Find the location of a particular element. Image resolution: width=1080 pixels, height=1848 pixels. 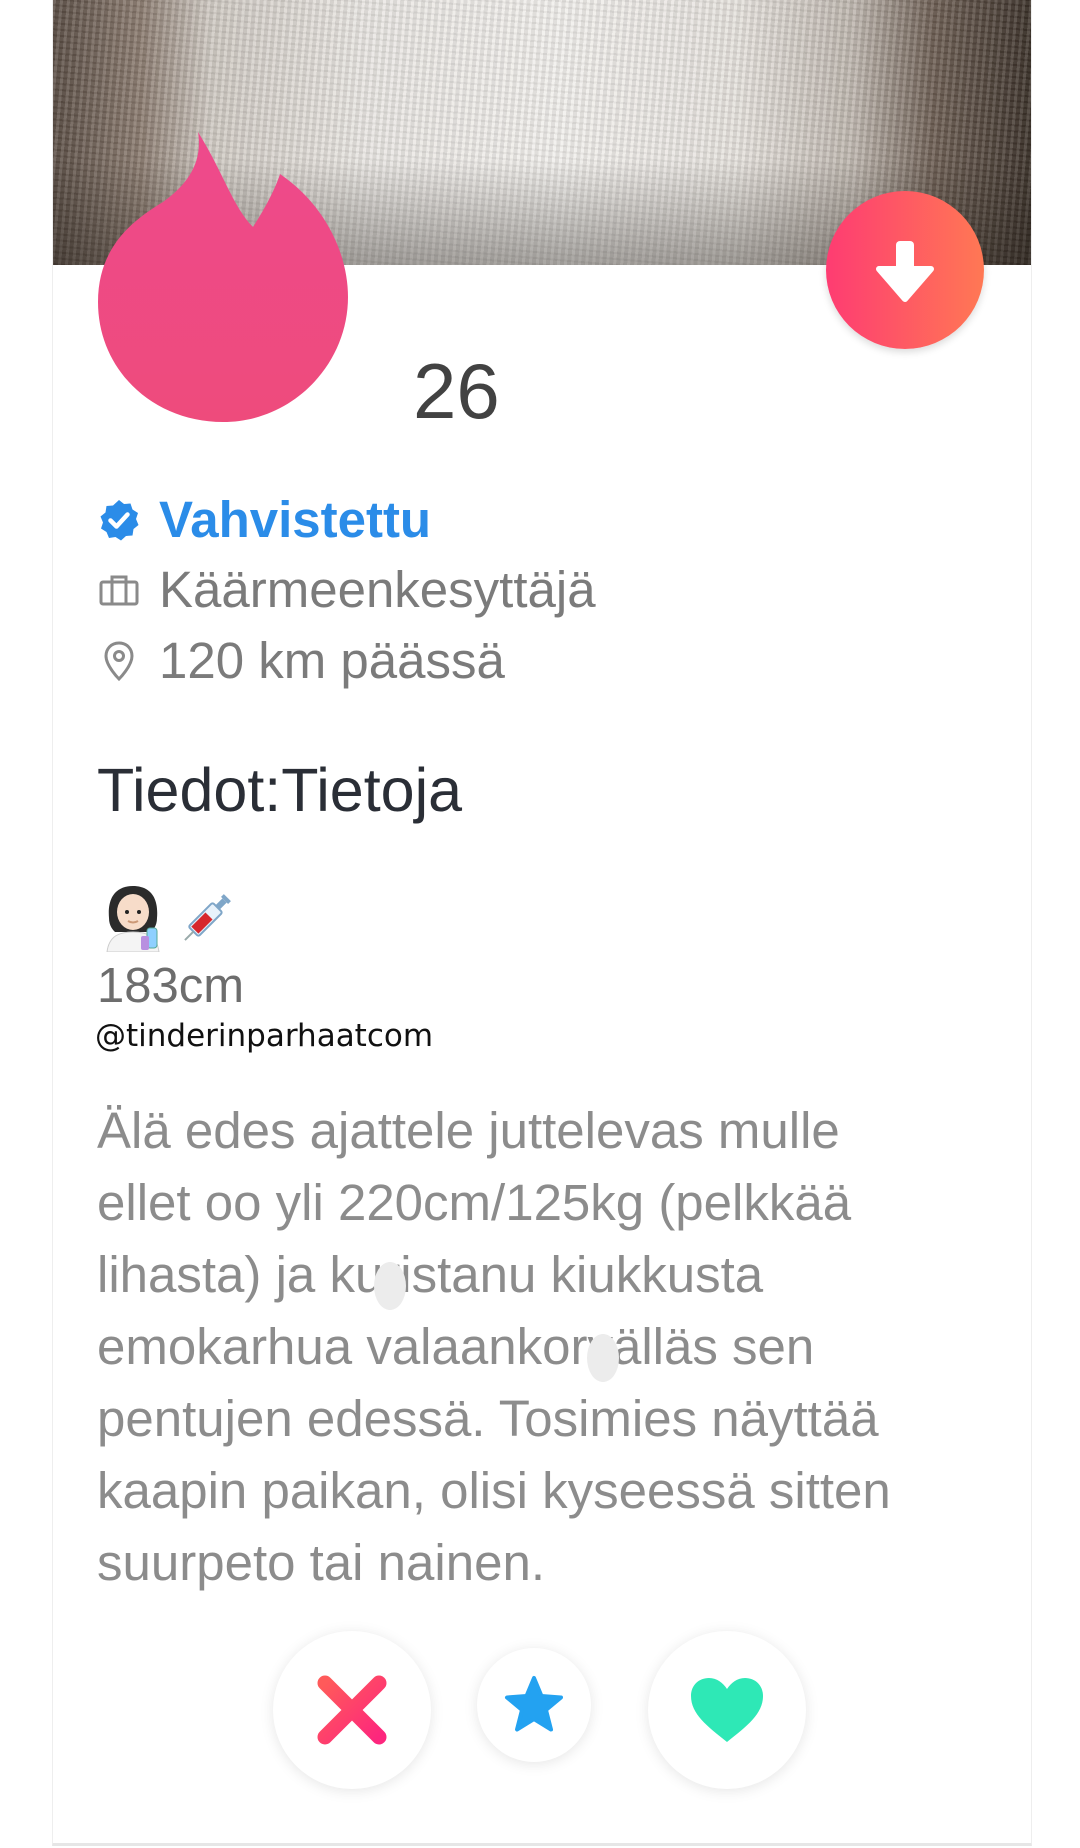

arrow-down-icon is located at coordinates (905, 271).